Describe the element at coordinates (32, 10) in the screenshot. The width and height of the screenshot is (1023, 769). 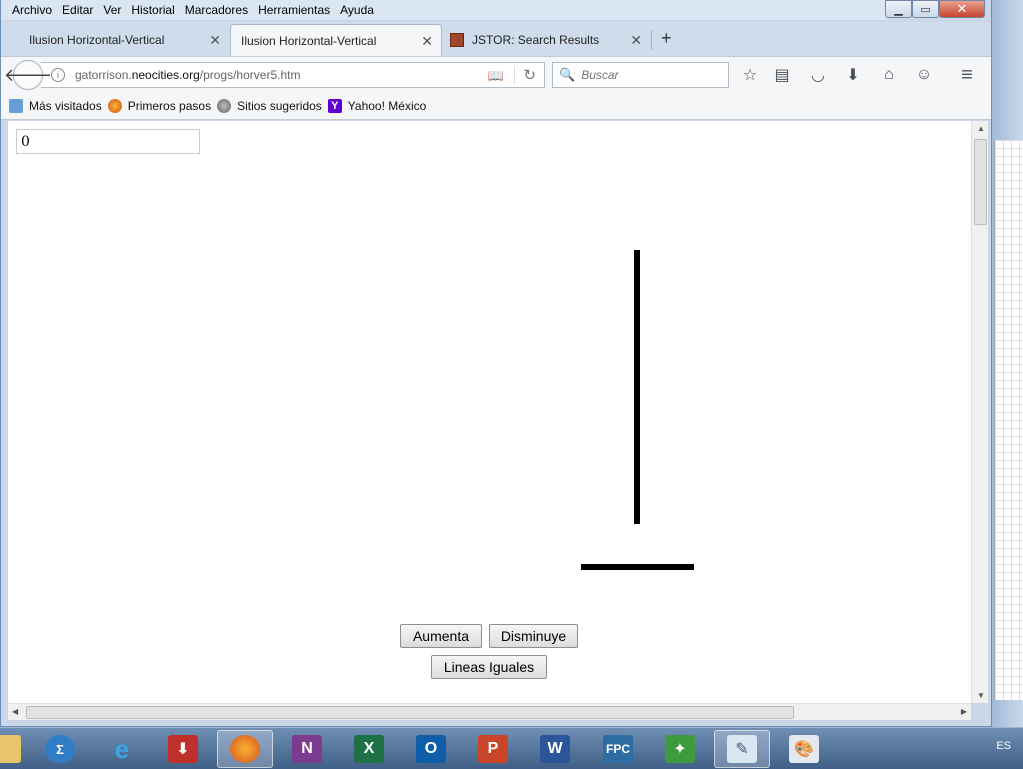
I see `menu-archivo: Archivo` at that location.